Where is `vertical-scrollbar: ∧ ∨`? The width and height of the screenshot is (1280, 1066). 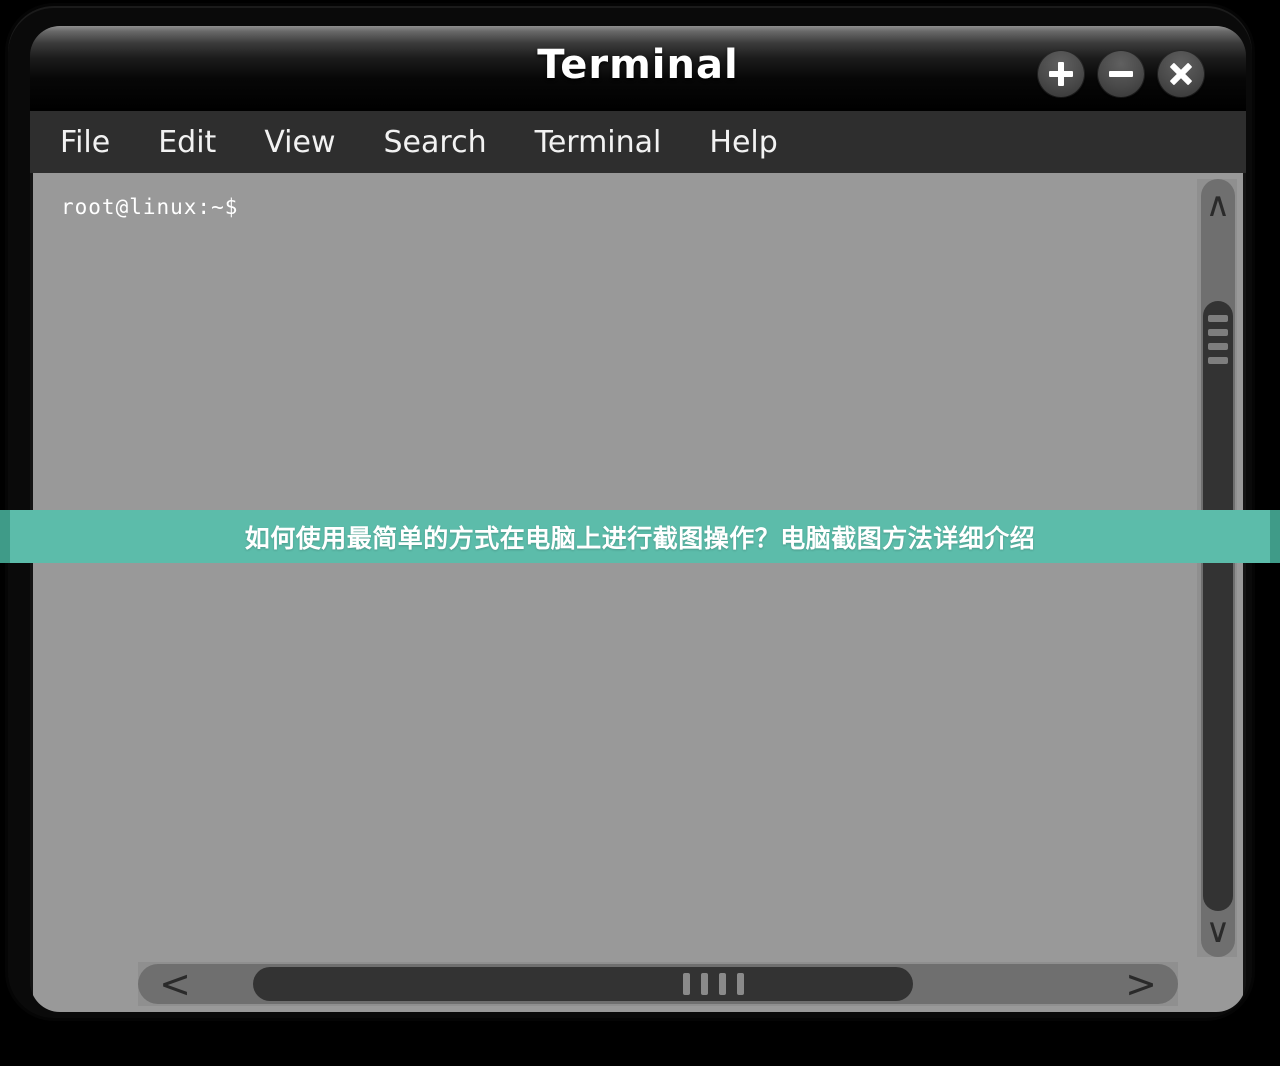 vertical-scrollbar: ∧ ∨ is located at coordinates (1217, 568).